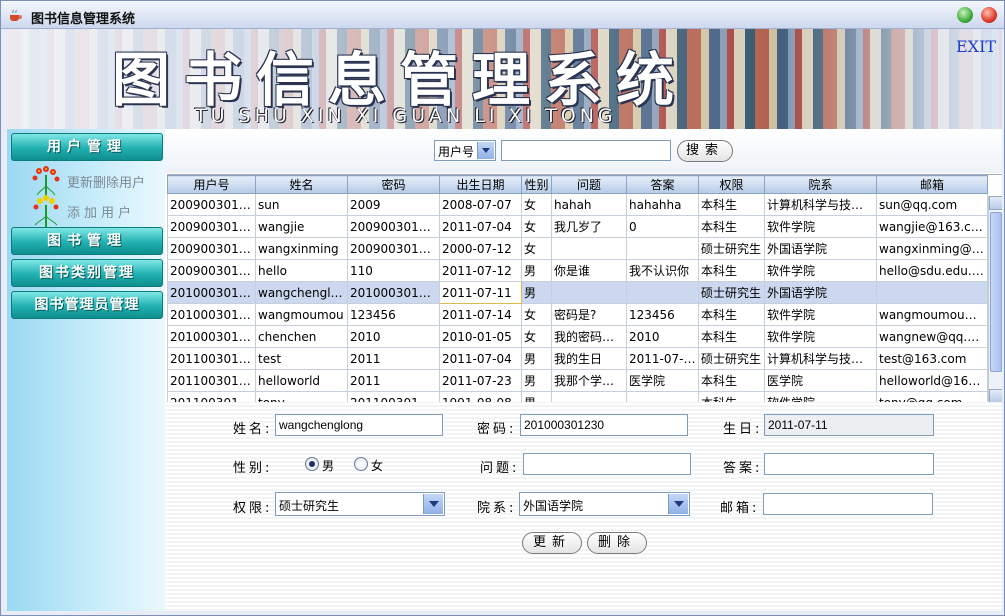 The image size is (1005, 616). Describe the element at coordinates (211, 358) in the screenshot. I see `table-cell: 201100301235` at that location.